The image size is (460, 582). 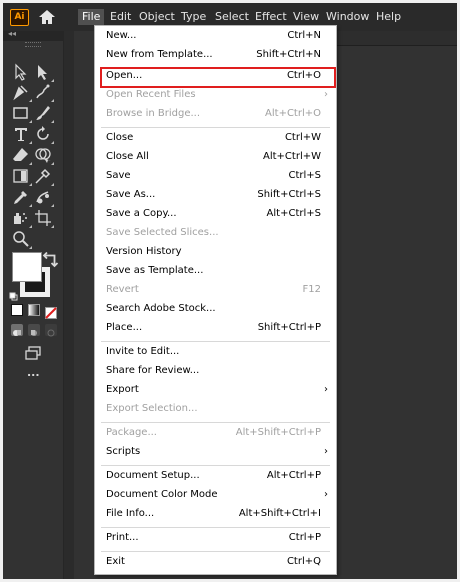 What do you see at coordinates (215, 96) in the screenshot?
I see `menu-item-open-recent-files: Open Recent Files ›` at bounding box center [215, 96].